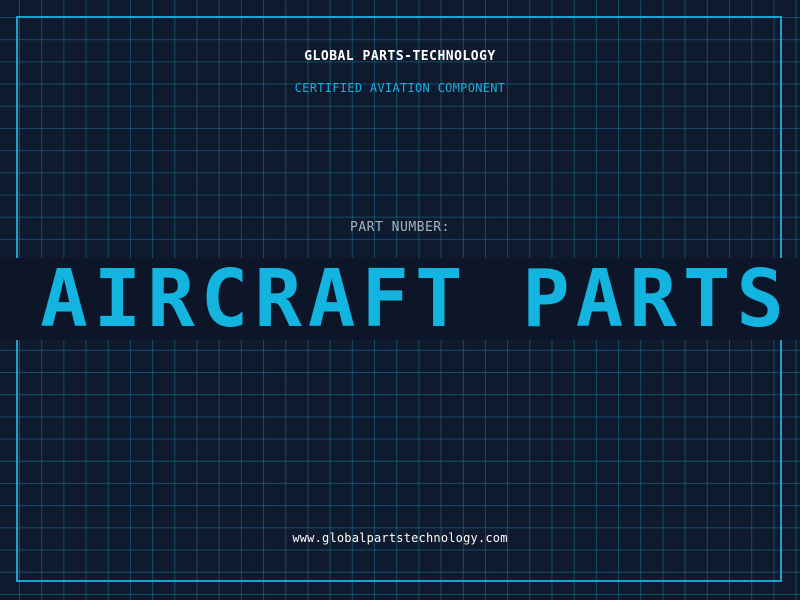 The height and width of the screenshot is (600, 800). I want to click on part-number-banner: E AIRCRAFT PARTS B, so click(400, 299).